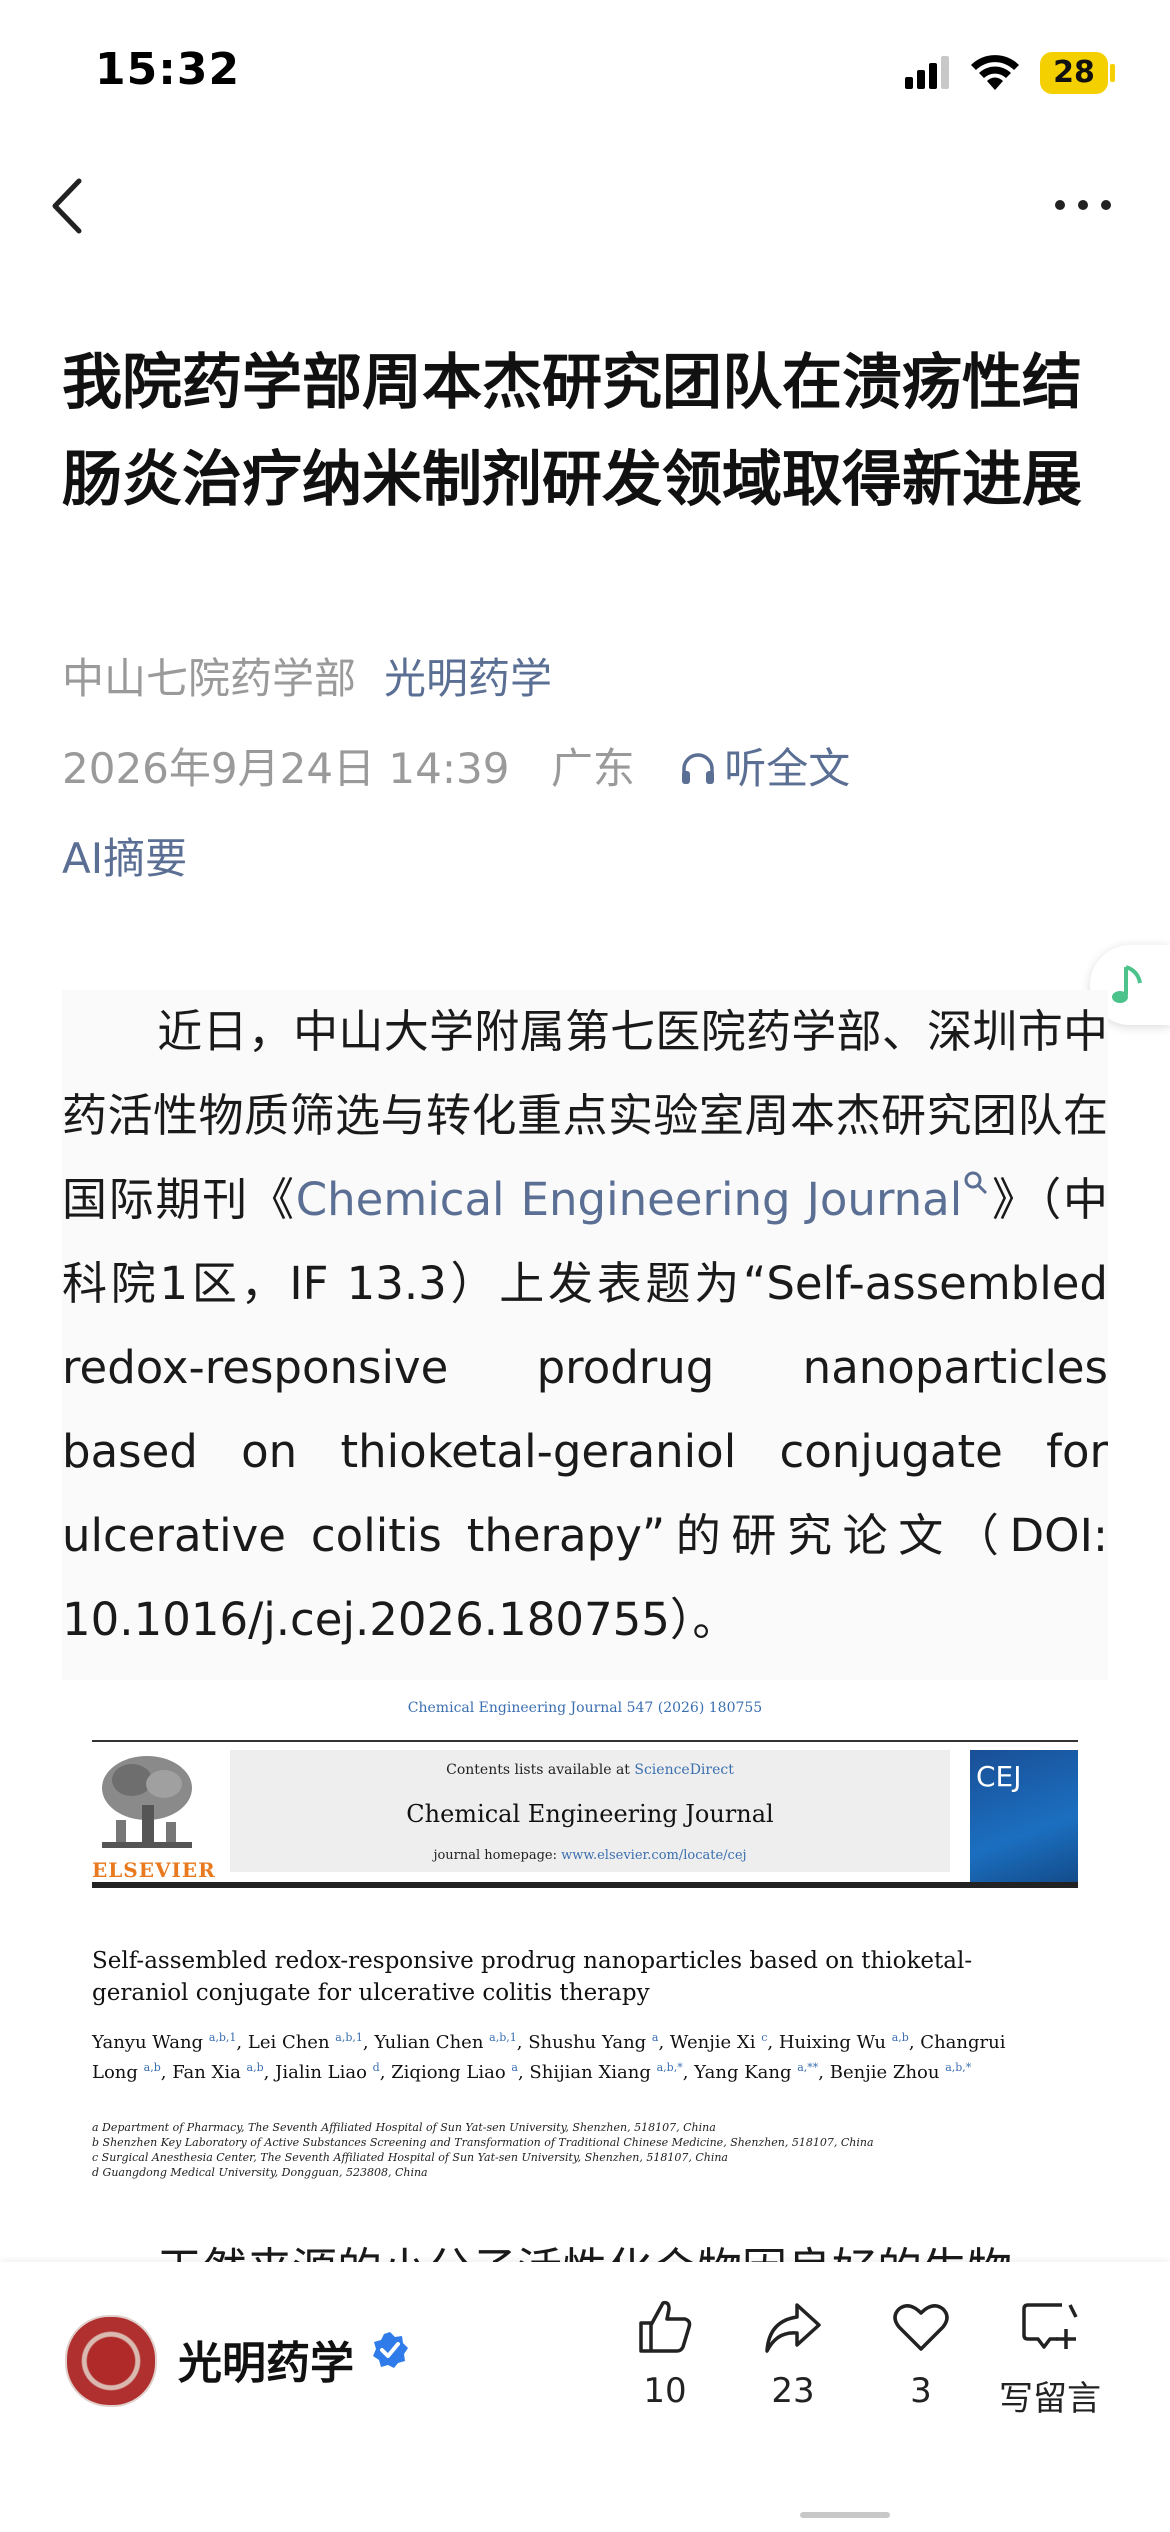 Image resolution: width=1170 pixels, height=2532 pixels. I want to click on author-name: Lei Chen a,b,1,, so click(311, 2042).